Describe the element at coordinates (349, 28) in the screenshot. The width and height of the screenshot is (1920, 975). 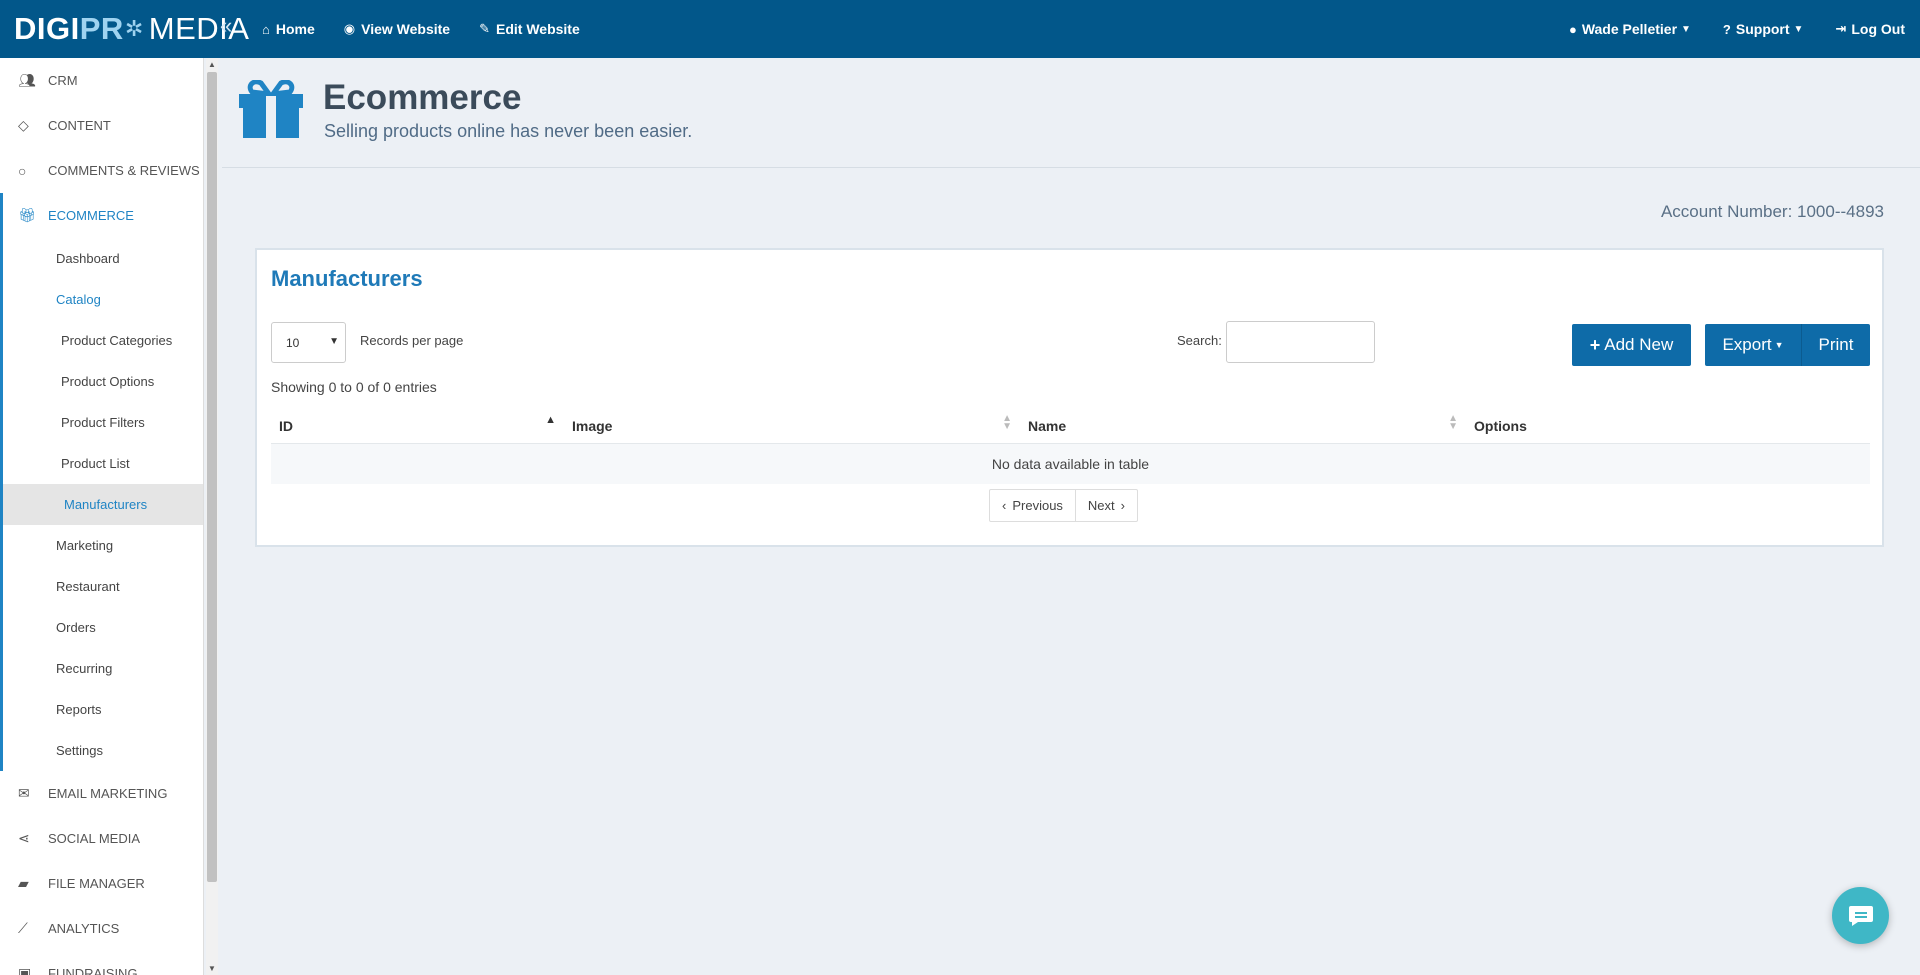
I see `eye-icon: ◉` at that location.